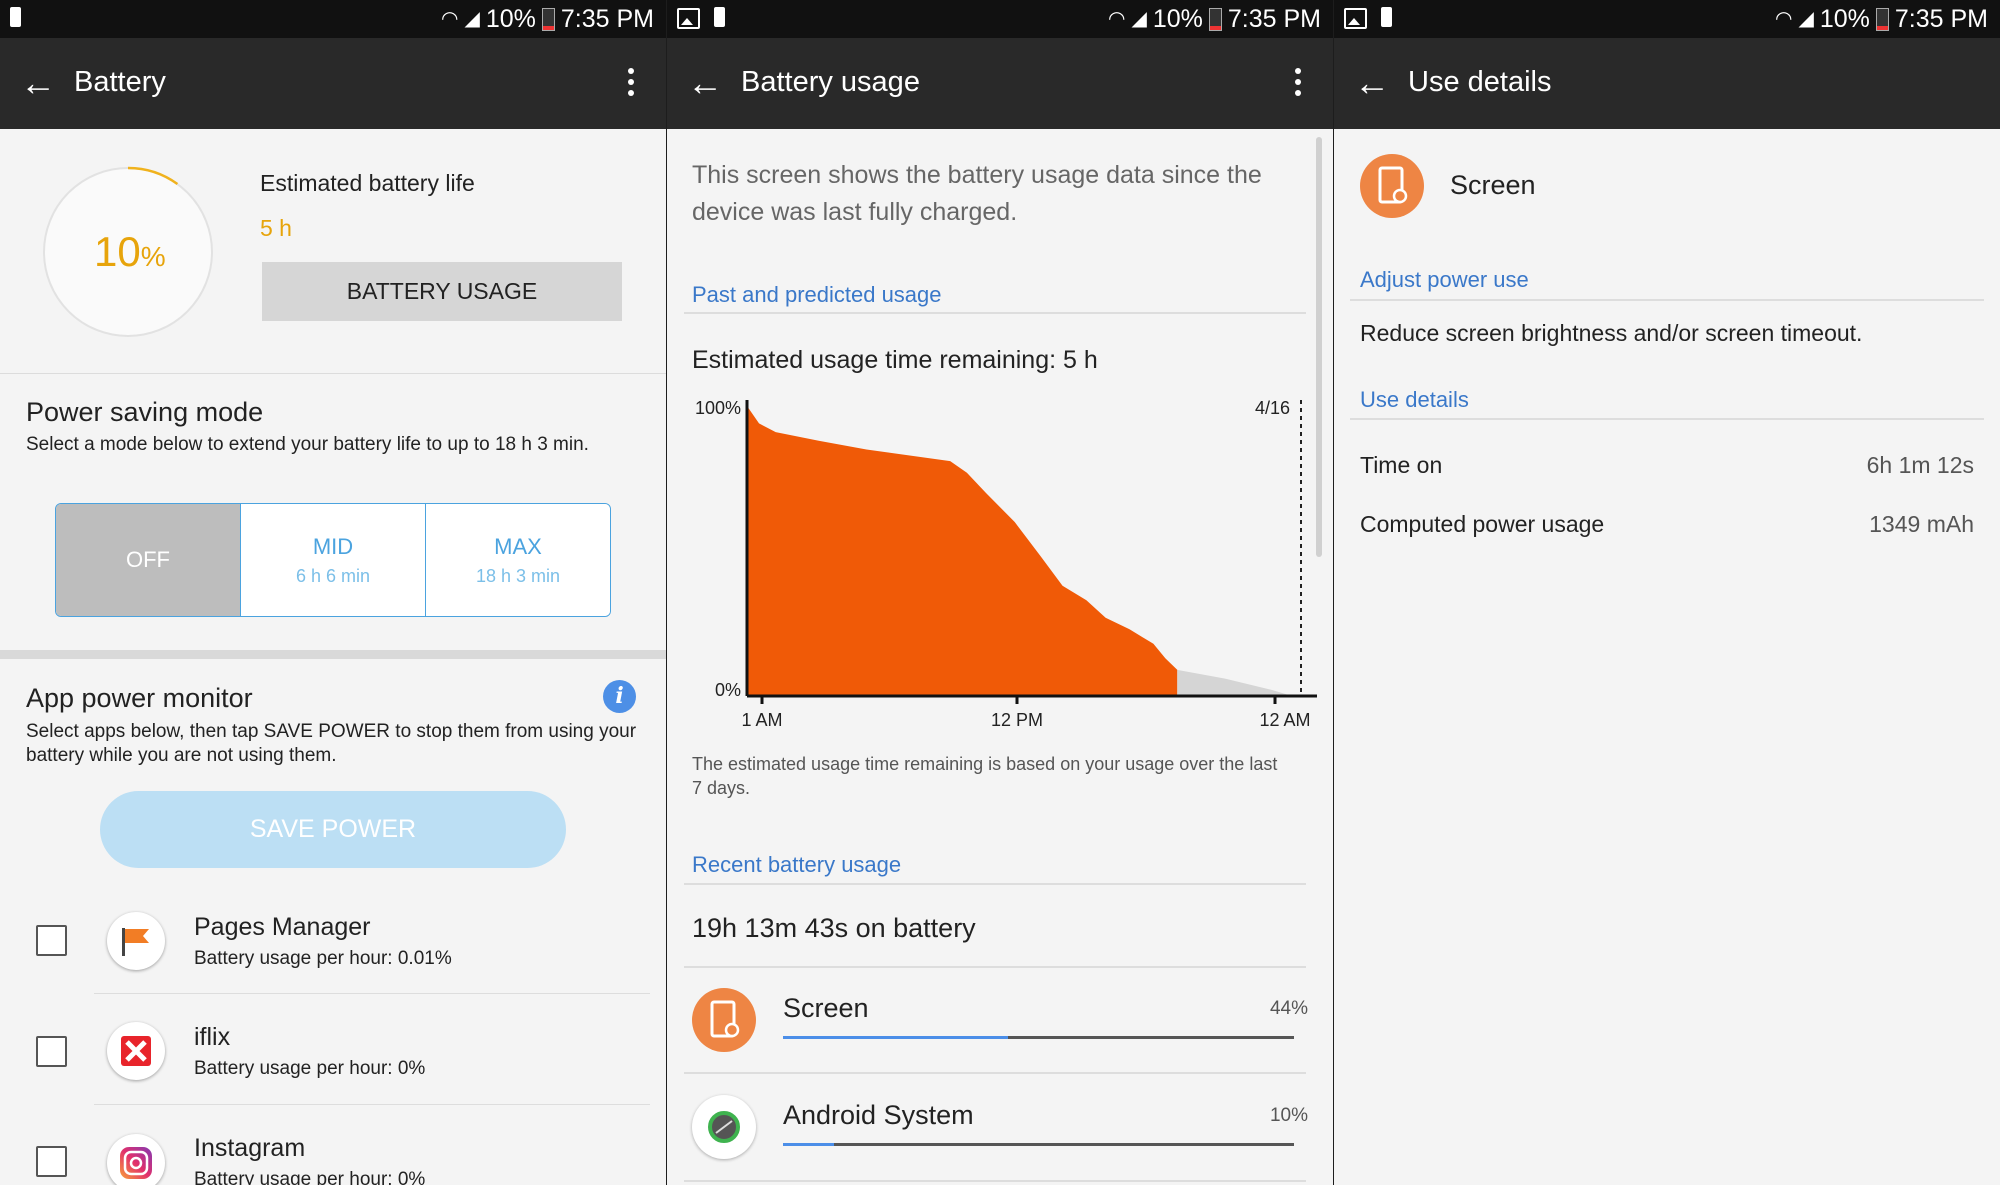 The width and height of the screenshot is (2000, 1185). I want to click on info-icon: i, so click(619, 696).